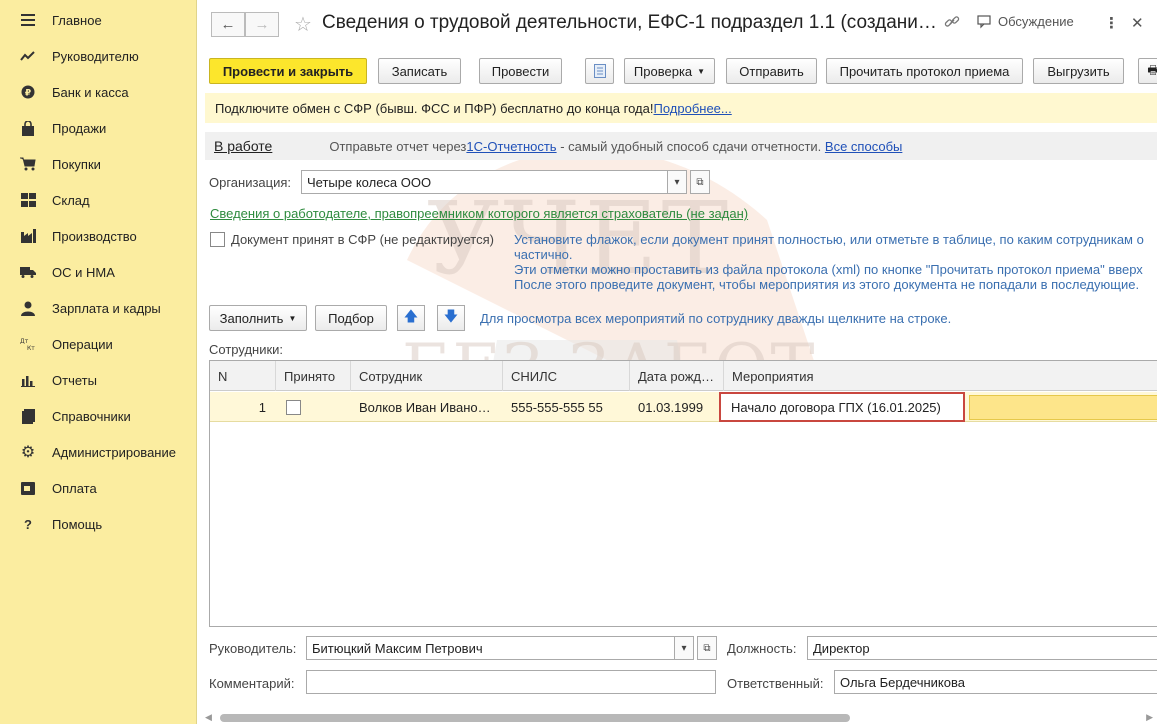  What do you see at coordinates (243, 376) in the screenshot?
I see `column-header-n: N` at bounding box center [243, 376].